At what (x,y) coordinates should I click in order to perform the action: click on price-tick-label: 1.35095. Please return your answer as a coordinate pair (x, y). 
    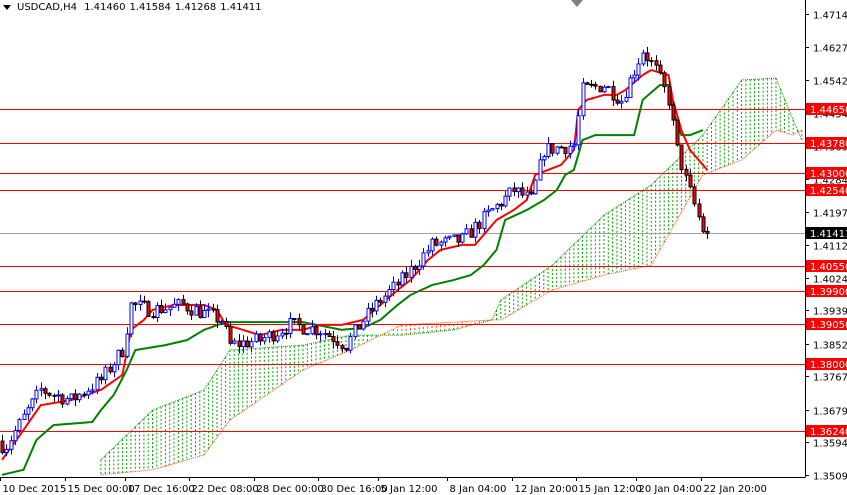
    Looking at the image, I should click on (830, 477).